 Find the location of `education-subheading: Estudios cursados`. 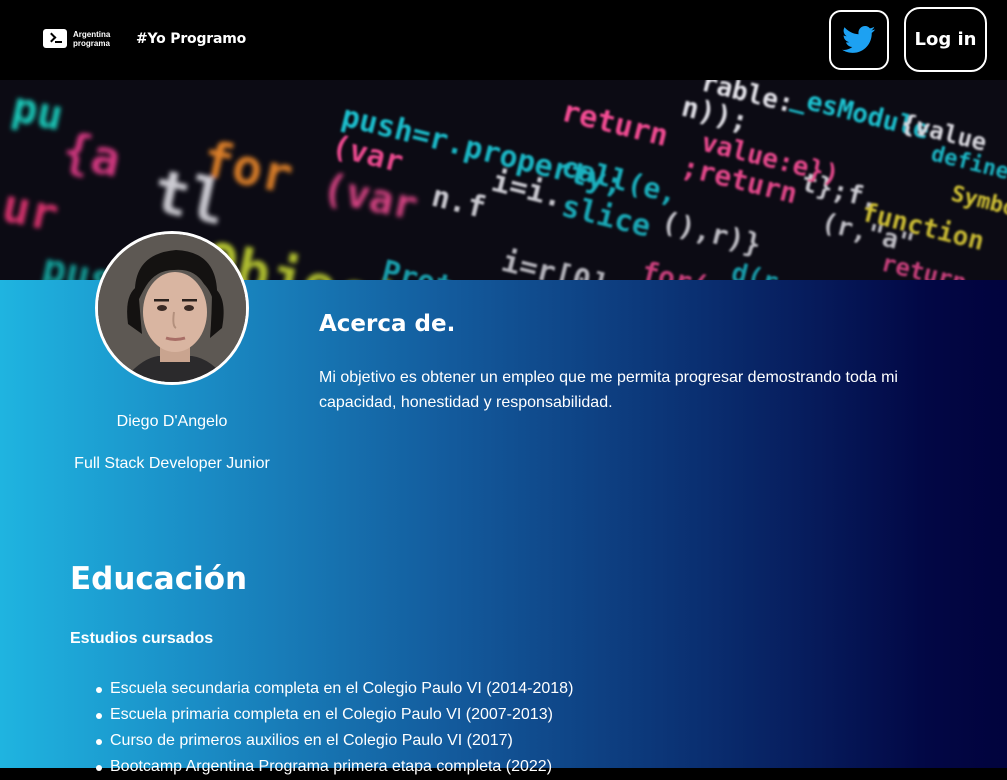

education-subheading: Estudios cursados is located at coordinates (142, 638).